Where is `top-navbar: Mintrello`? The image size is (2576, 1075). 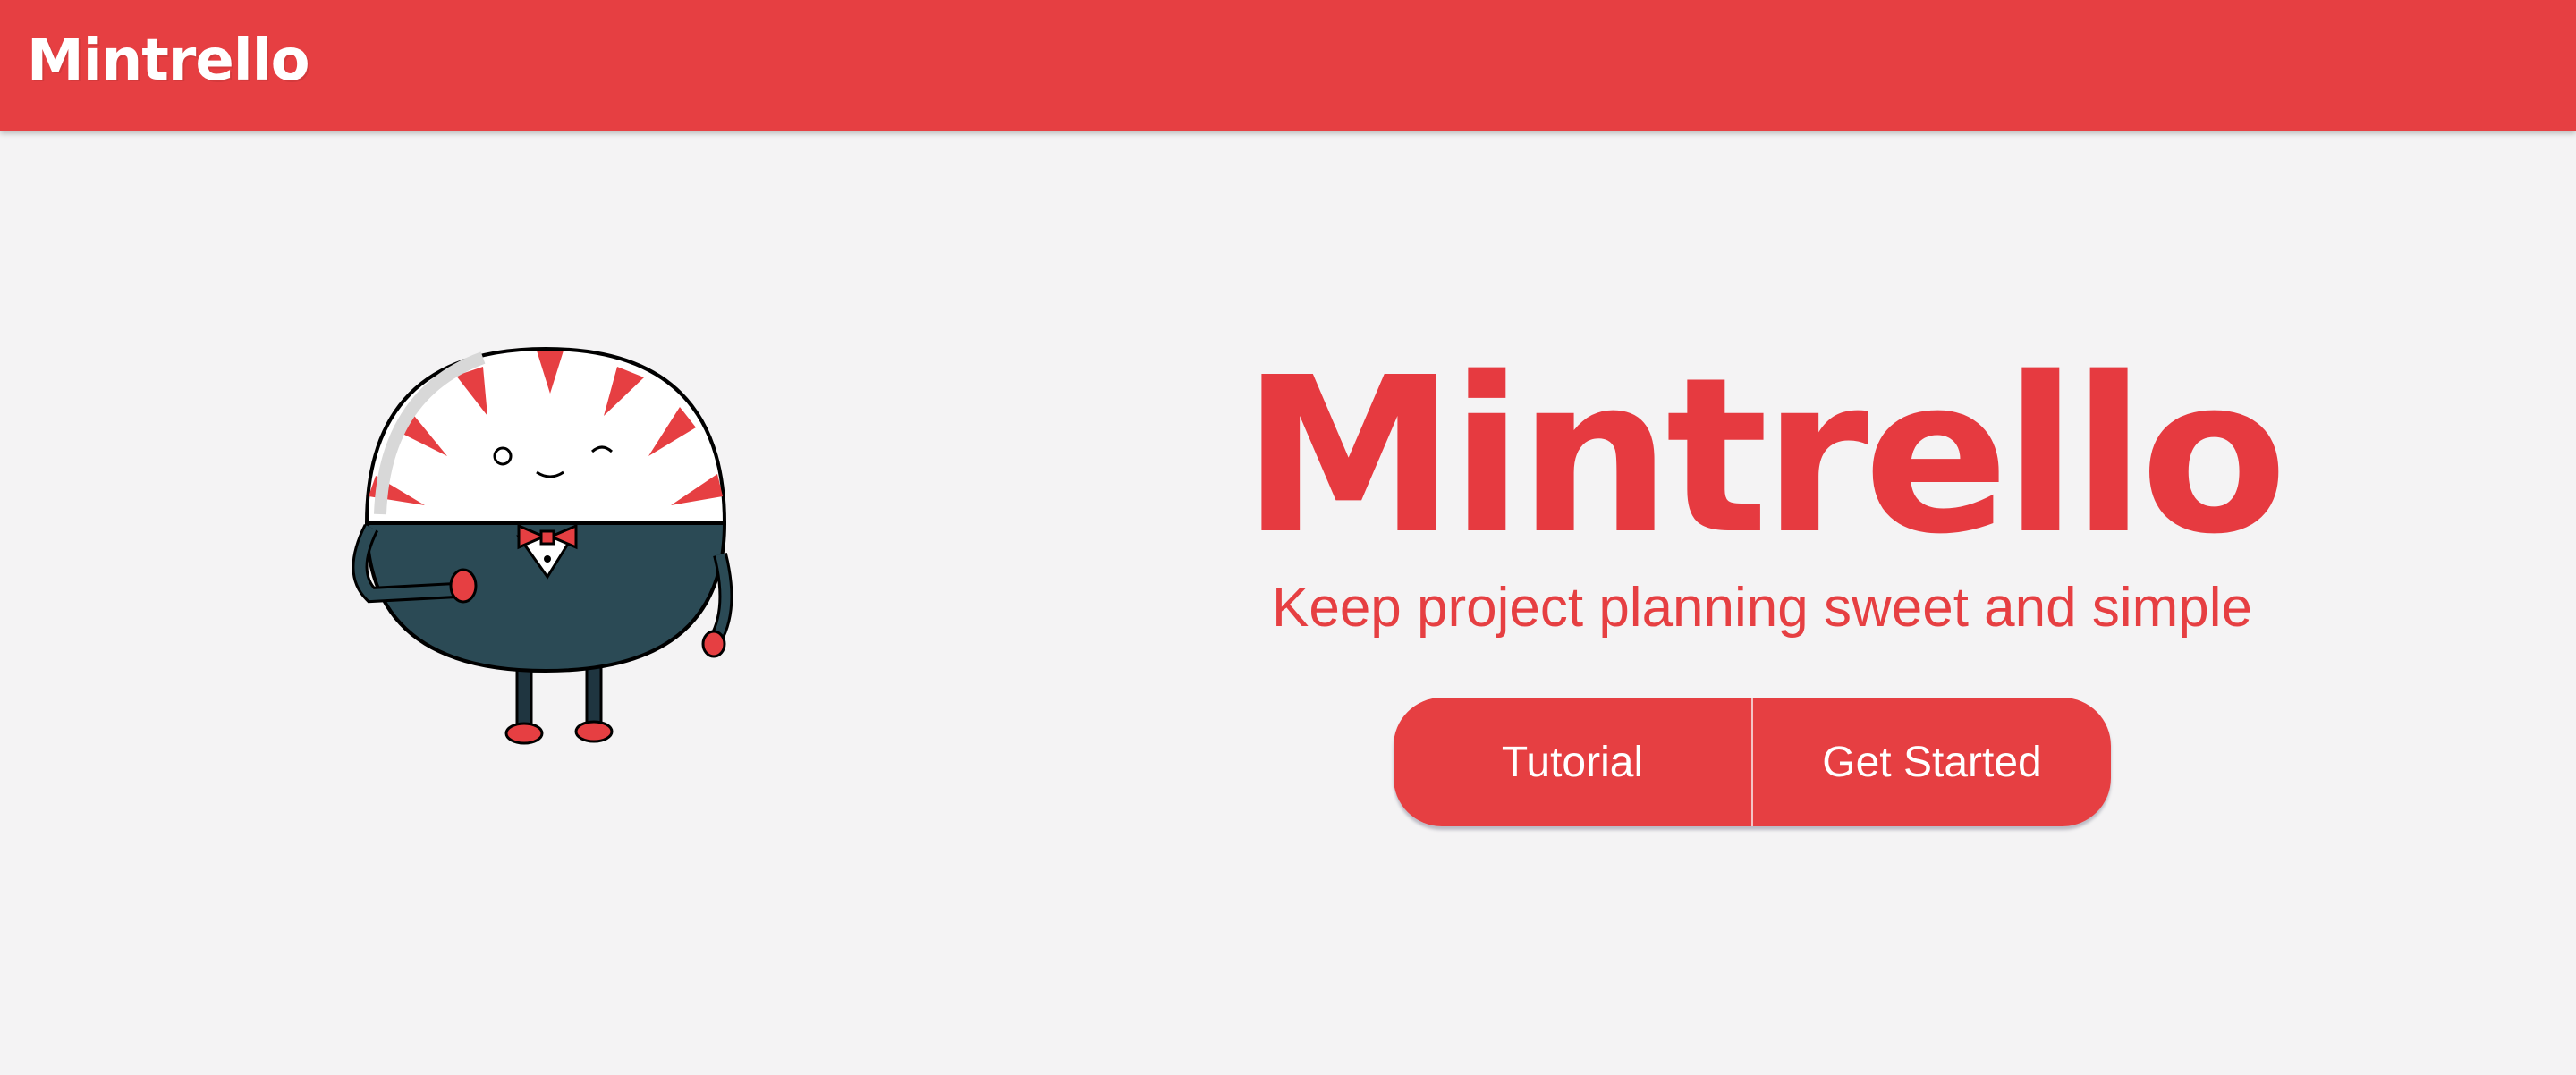
top-navbar: Mintrello is located at coordinates (1288, 65).